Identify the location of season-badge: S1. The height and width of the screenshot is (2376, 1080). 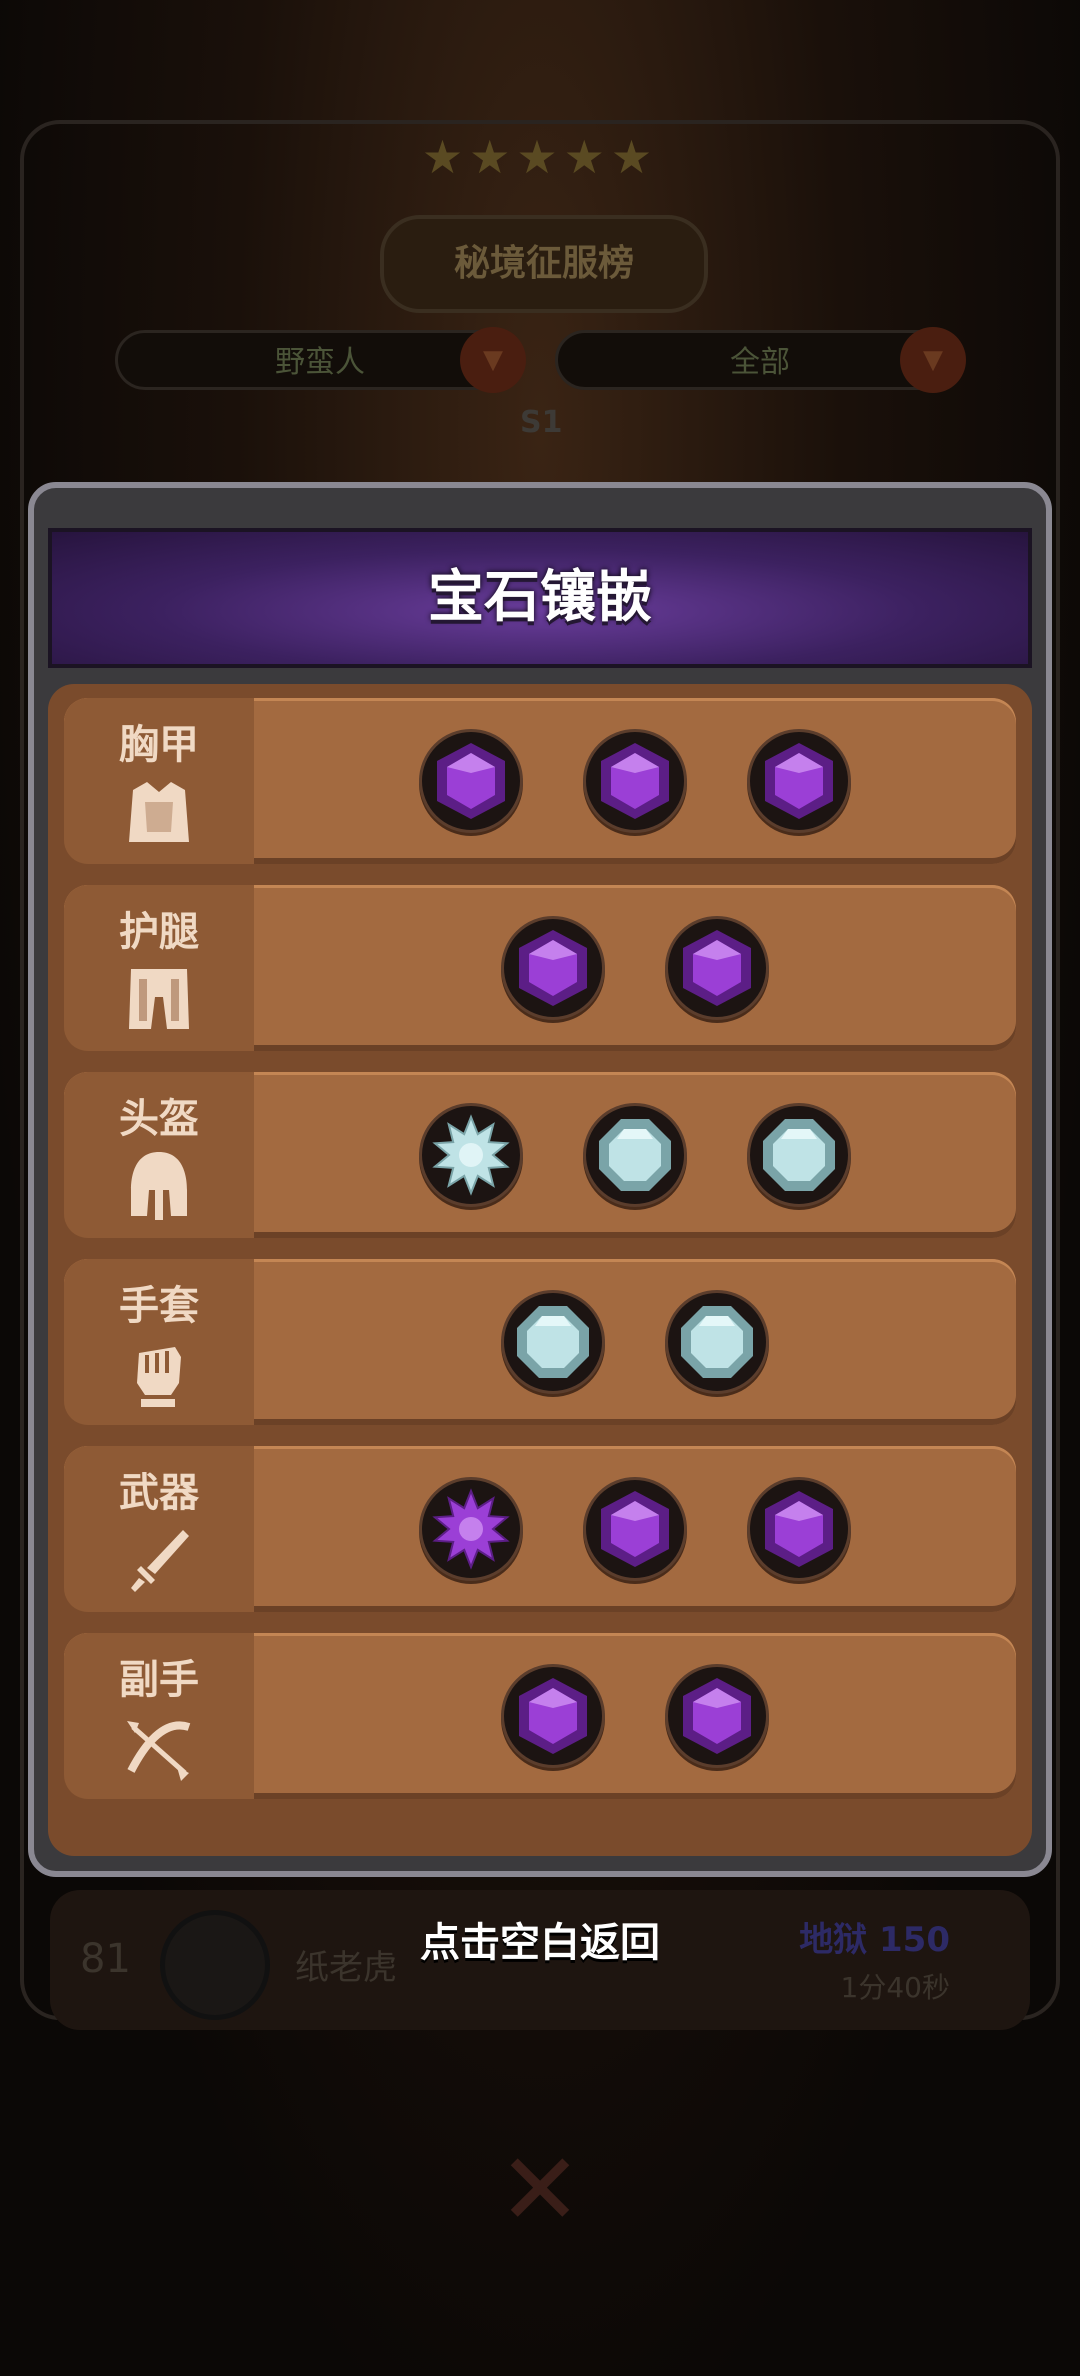
(541, 422).